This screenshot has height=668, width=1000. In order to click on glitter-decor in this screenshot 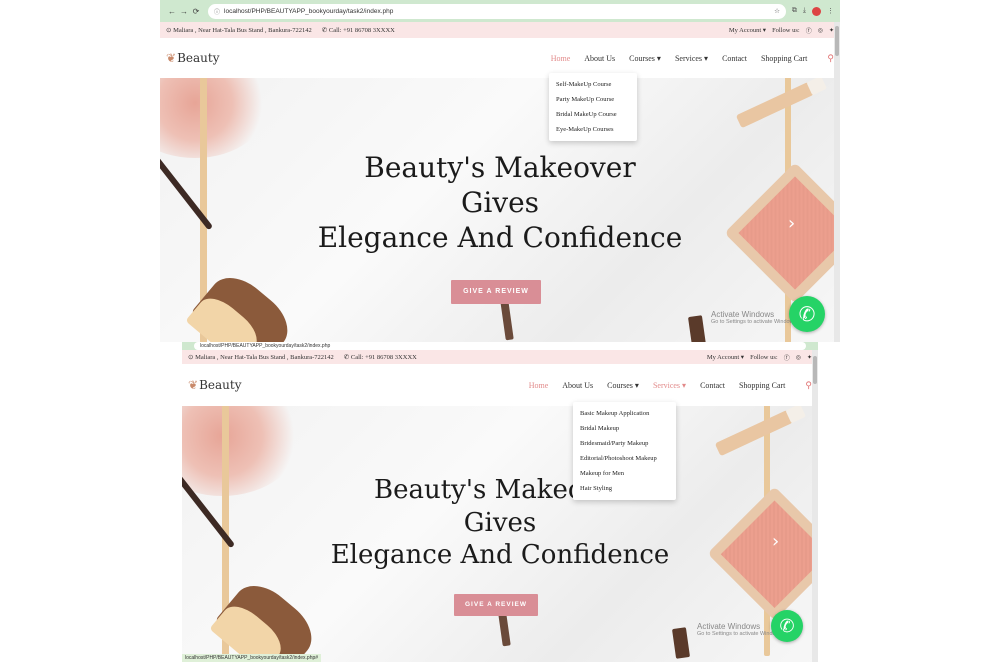, I will do `click(215, 118)`.